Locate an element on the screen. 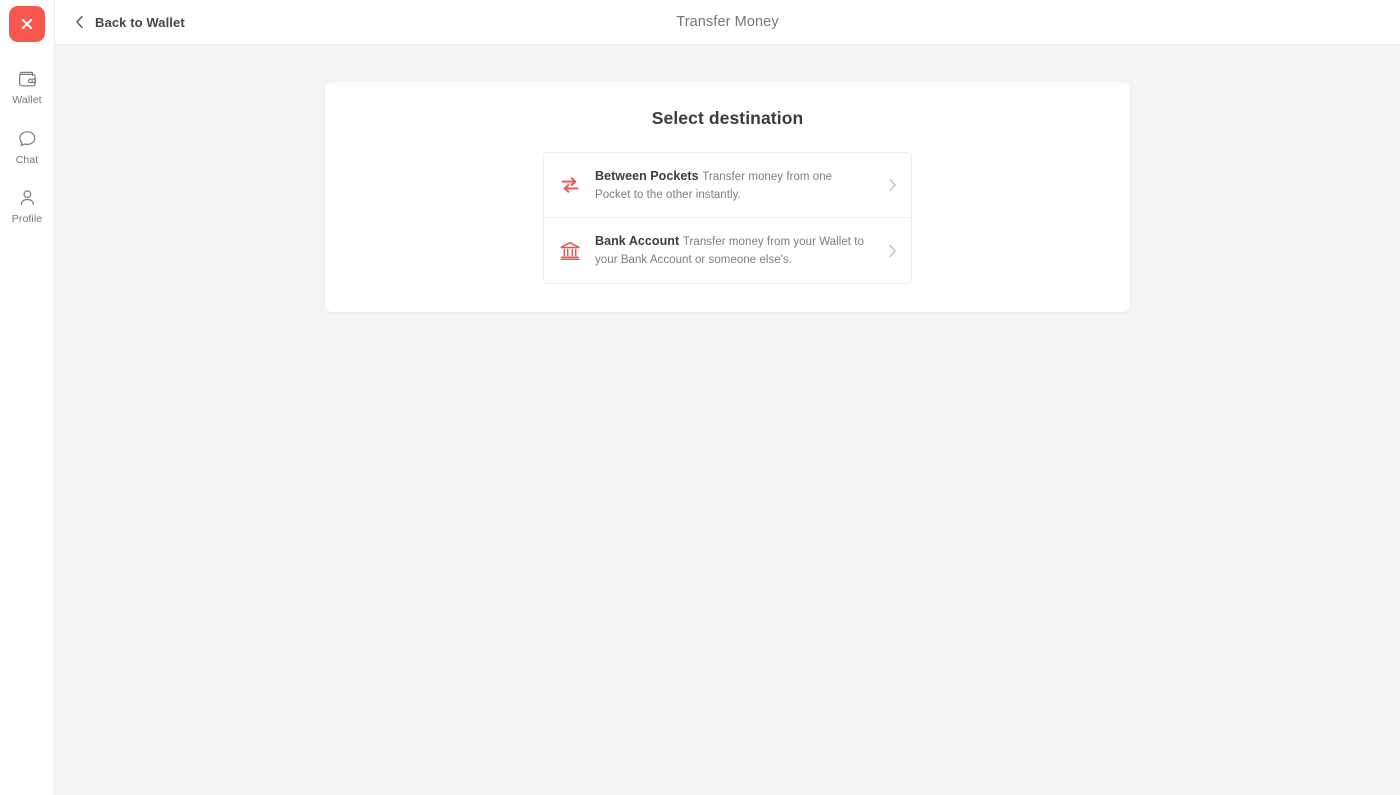  page-title: Transfer Money is located at coordinates (727, 22).